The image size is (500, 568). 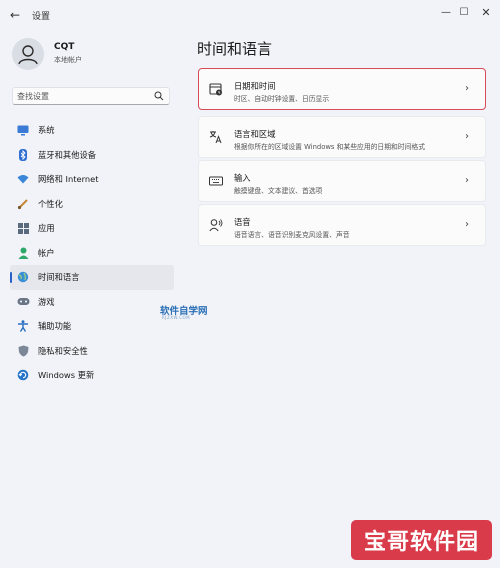 I want to click on sidebar-item-apps: 应用, so click(x=92, y=228).